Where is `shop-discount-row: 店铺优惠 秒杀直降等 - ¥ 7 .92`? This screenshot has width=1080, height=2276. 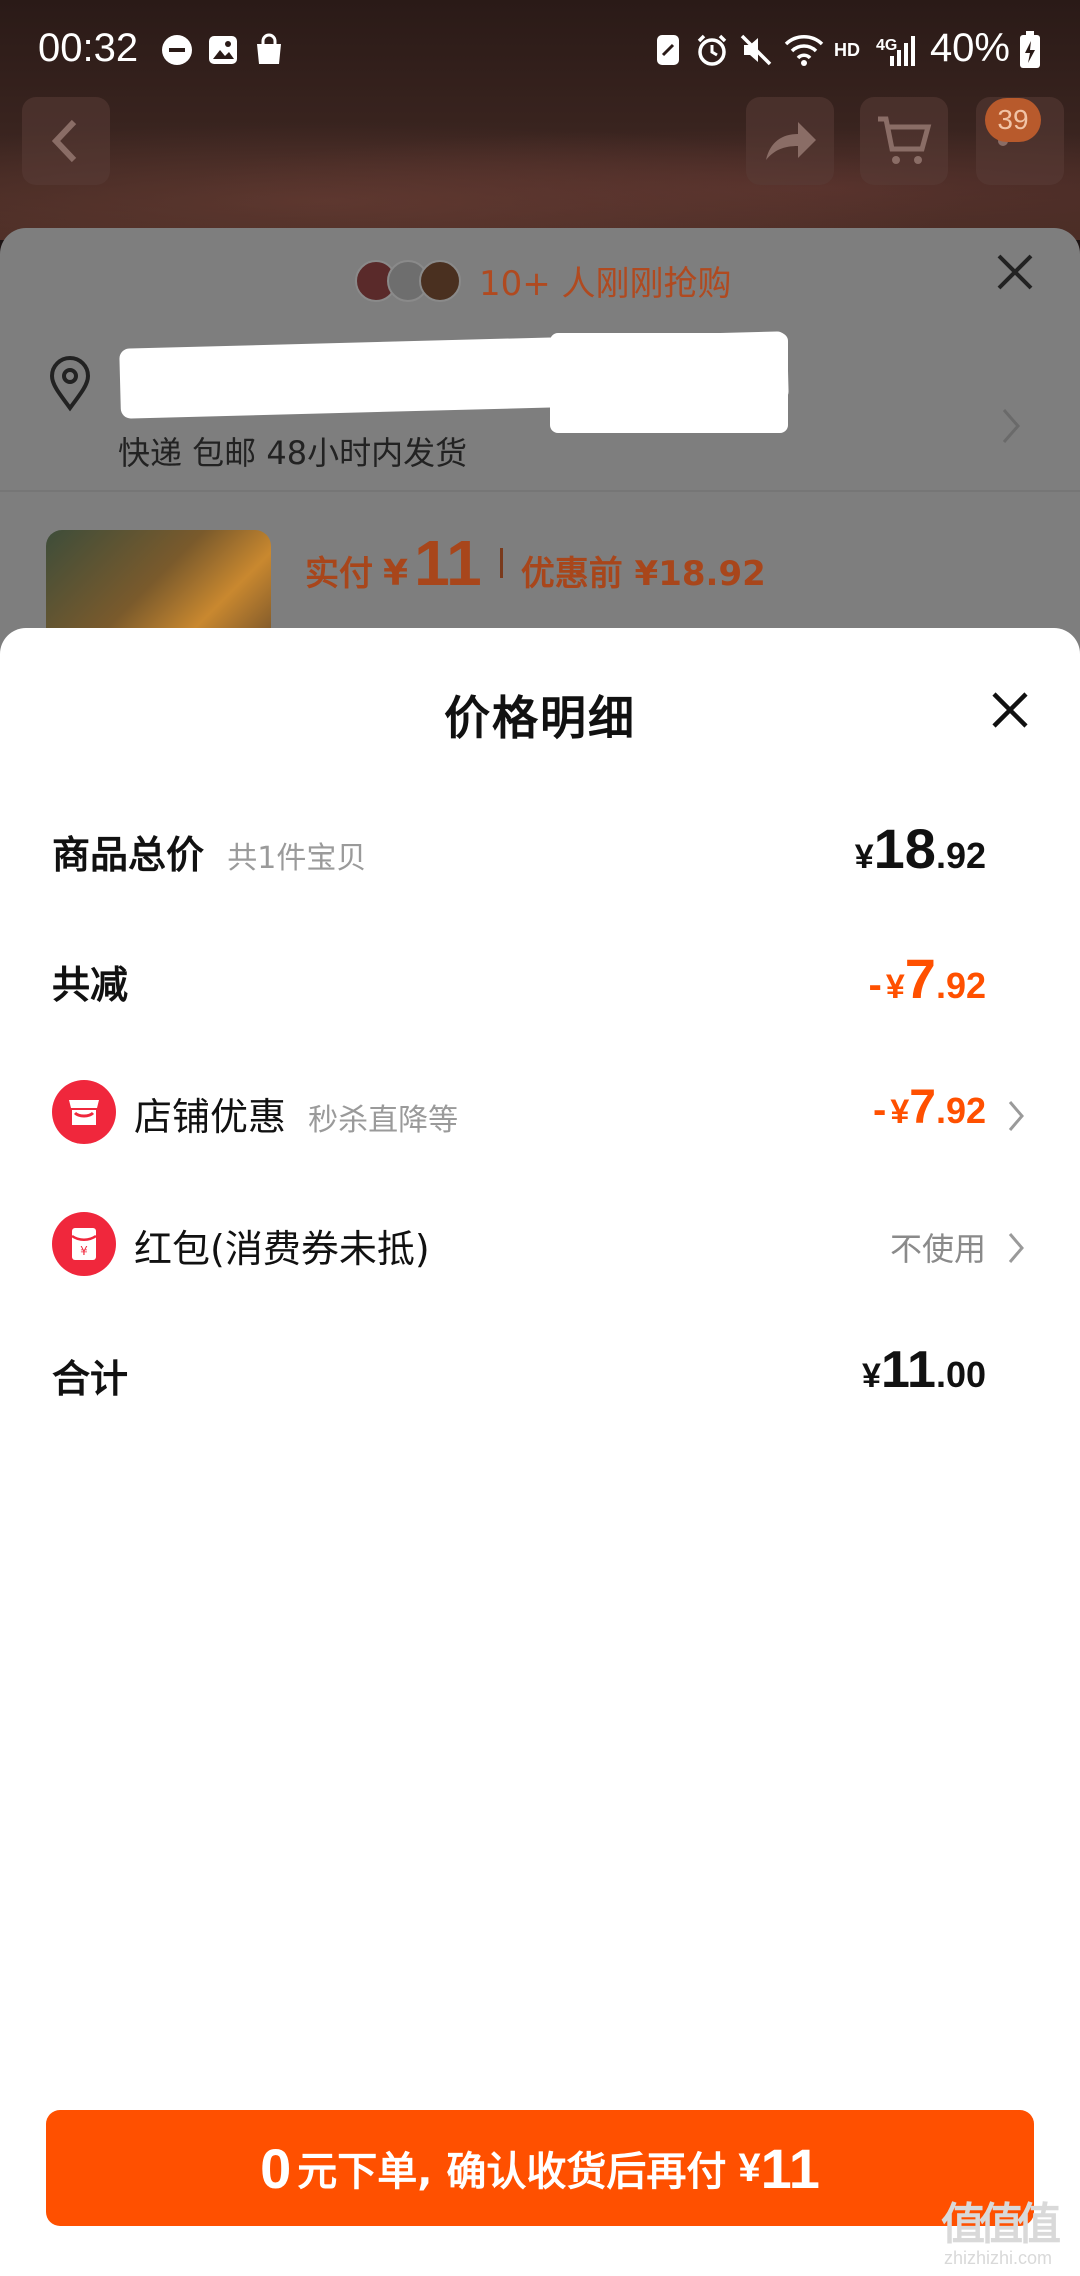
shop-discount-row: 店铺优惠 秒杀直降等 - ¥ 7 .92 is located at coordinates (540, 1112).